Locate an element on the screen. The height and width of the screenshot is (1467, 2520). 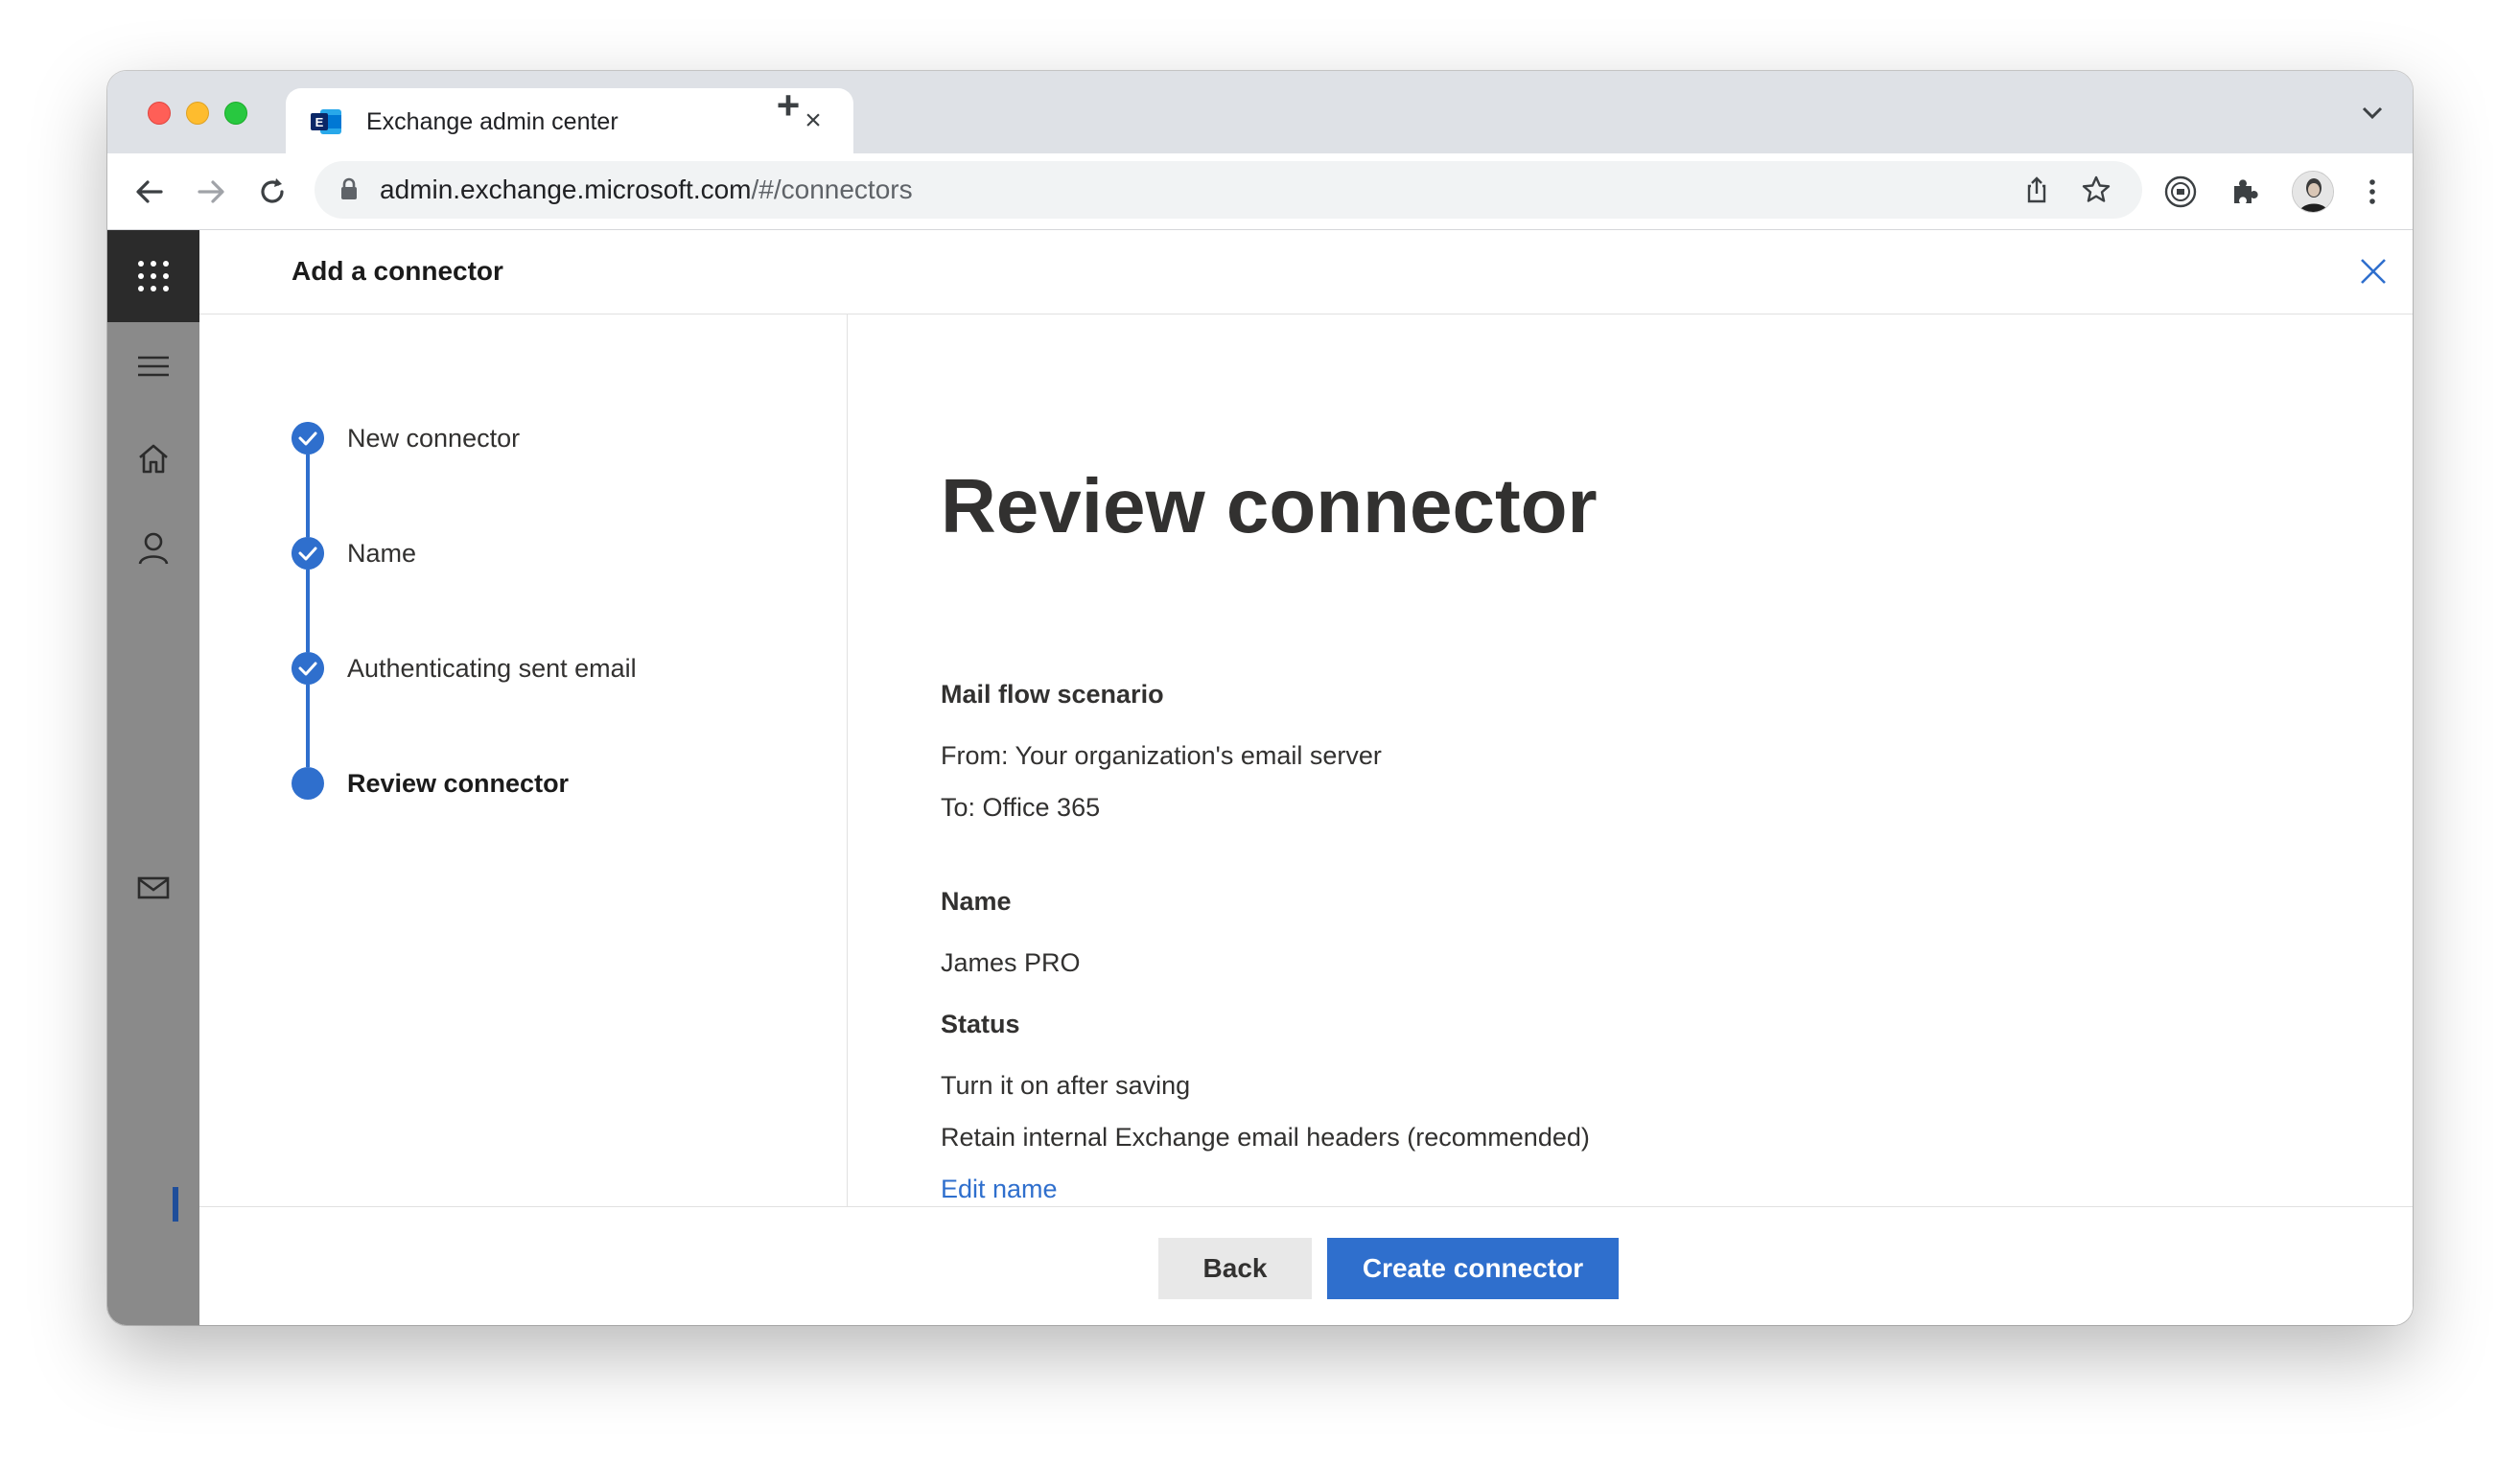
name-heading: Name is located at coordinates (976, 901).